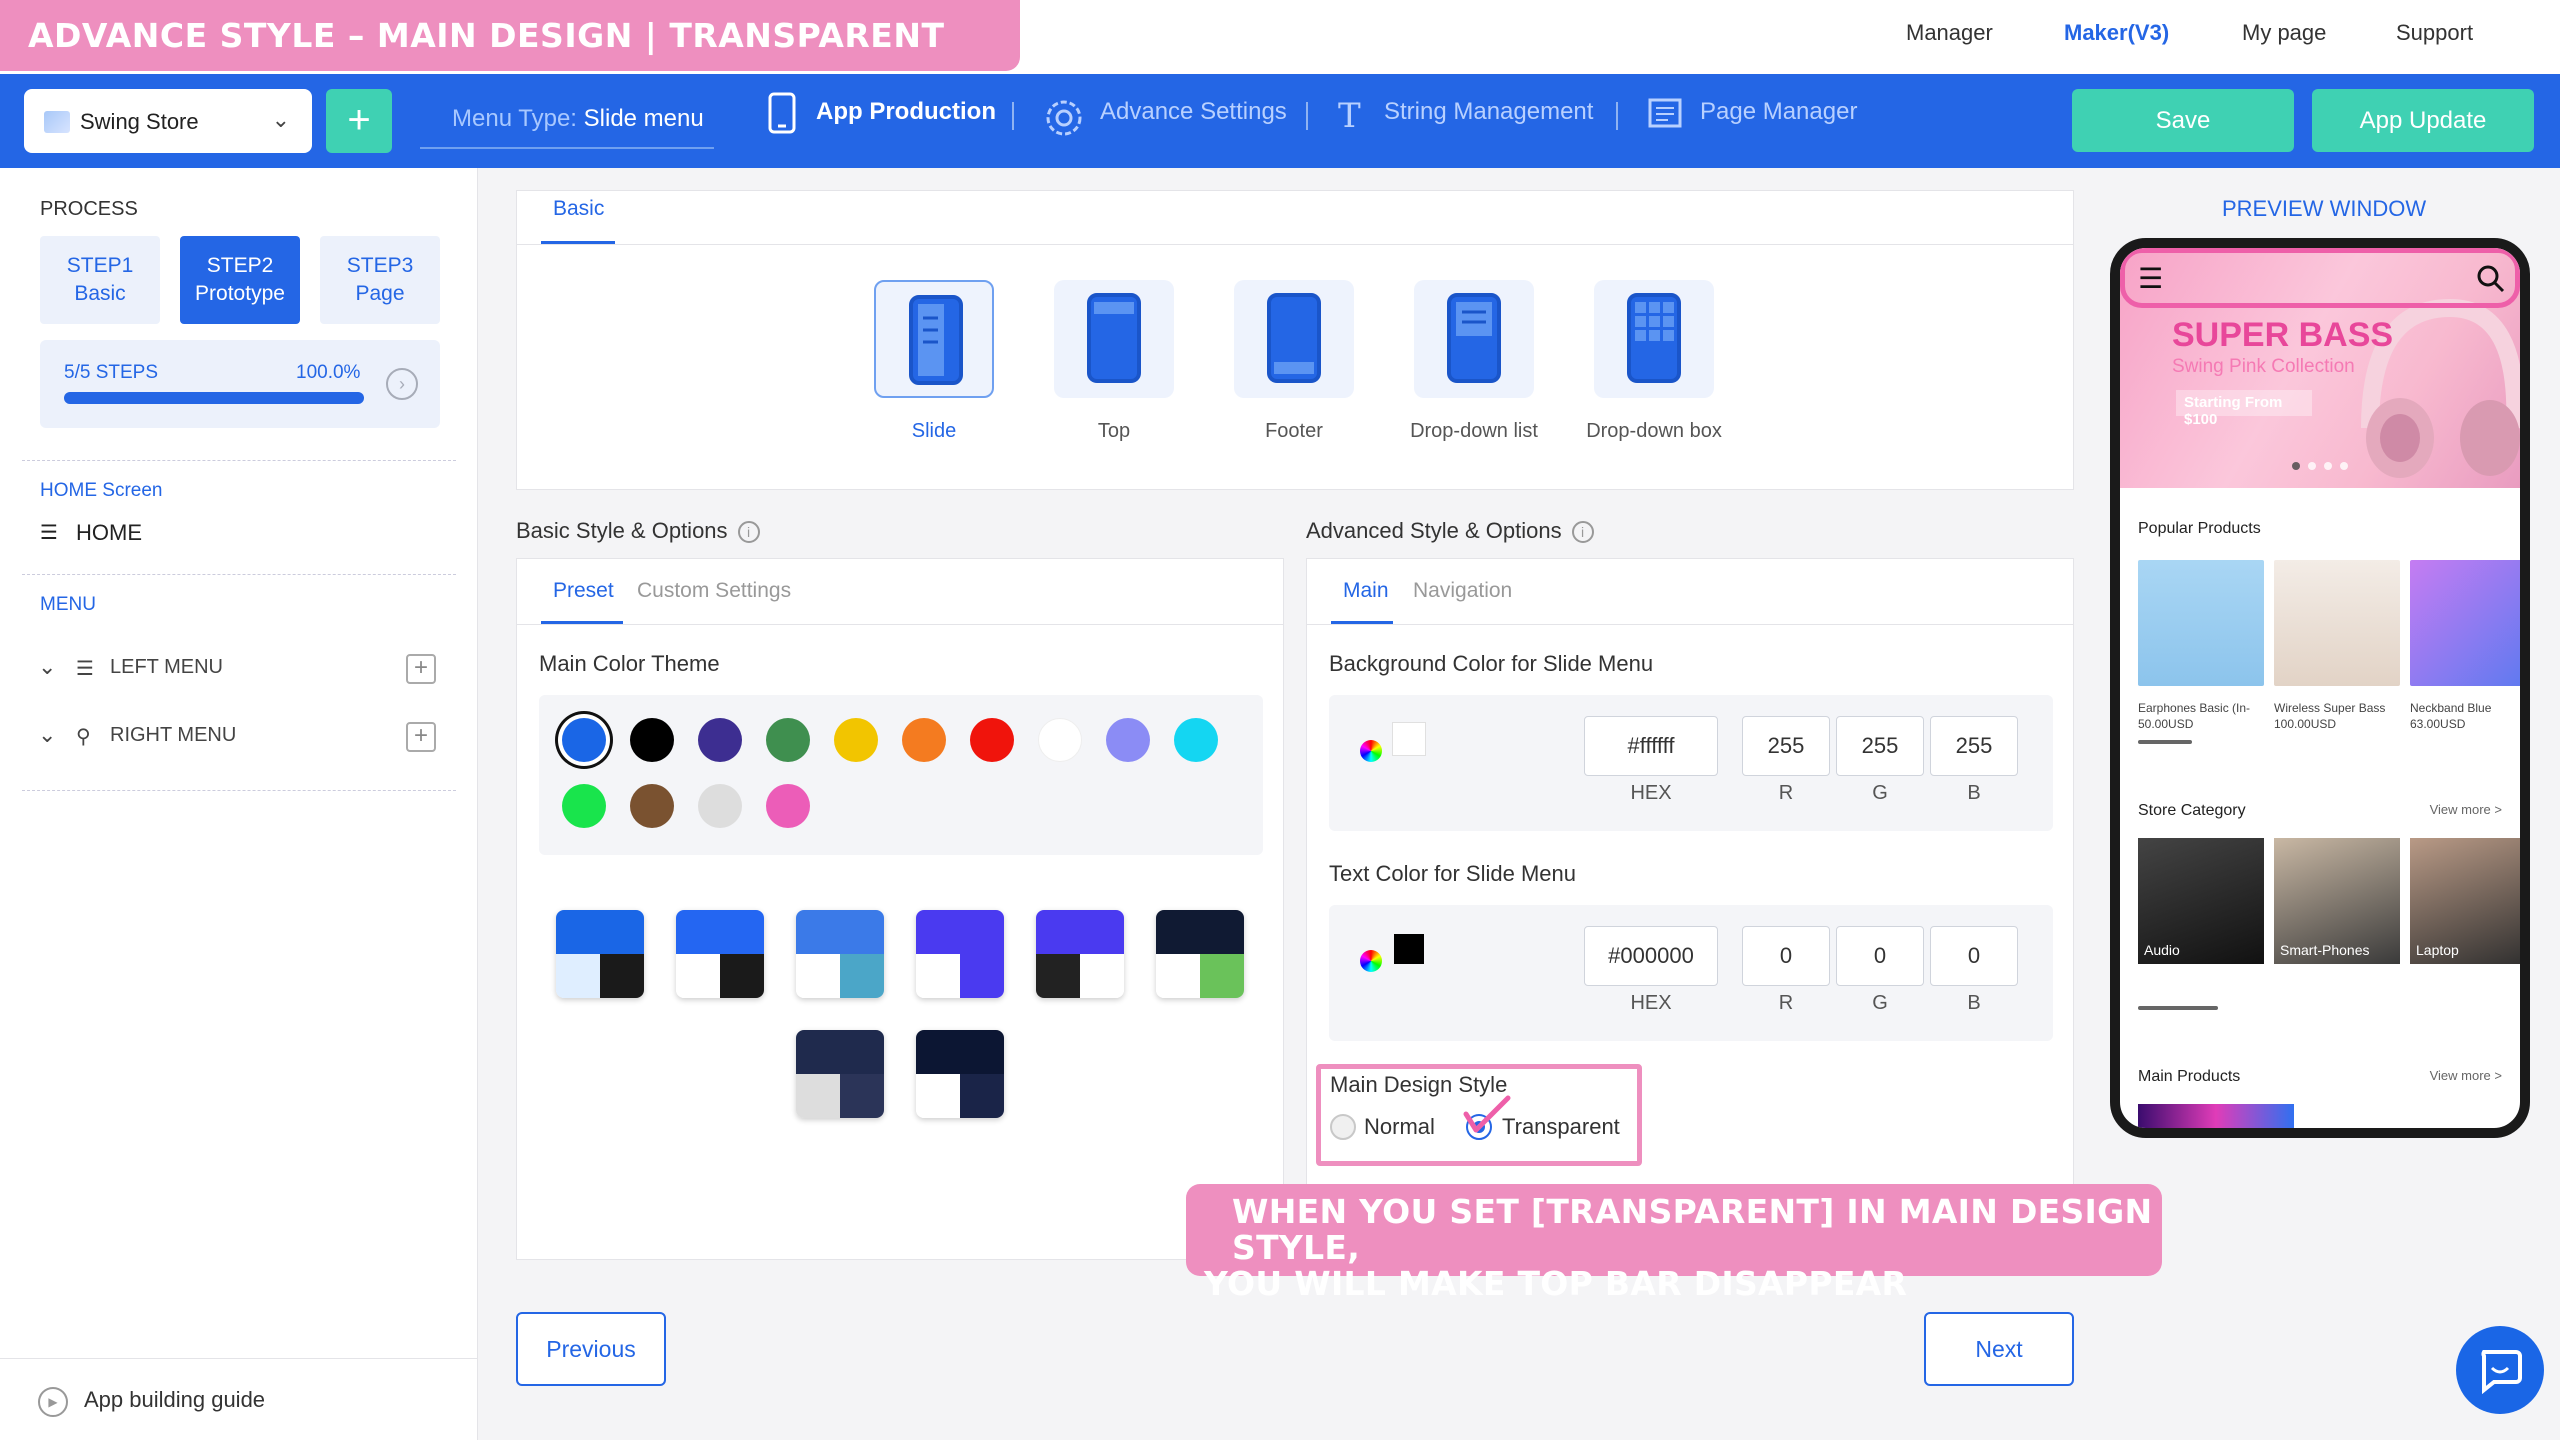 This screenshot has width=2560, height=1440. I want to click on step2-button: STEP2 Prototype, so click(240, 280).